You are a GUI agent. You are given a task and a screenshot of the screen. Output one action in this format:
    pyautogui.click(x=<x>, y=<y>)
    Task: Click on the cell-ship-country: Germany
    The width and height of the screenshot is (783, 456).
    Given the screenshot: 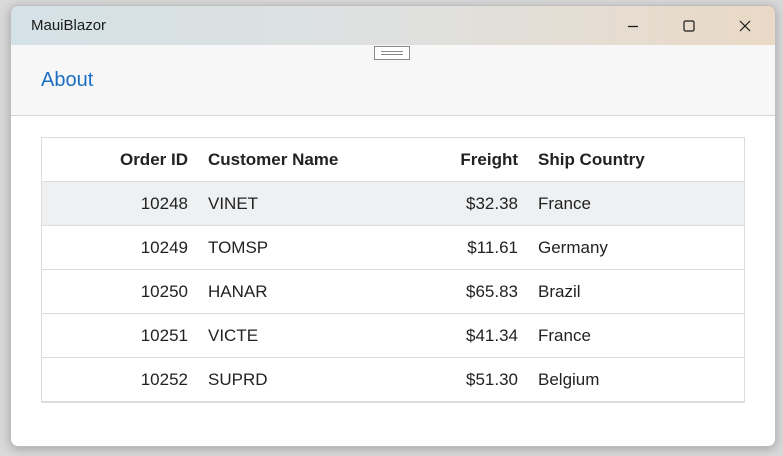 What is the action you would take?
    pyautogui.click(x=641, y=247)
    